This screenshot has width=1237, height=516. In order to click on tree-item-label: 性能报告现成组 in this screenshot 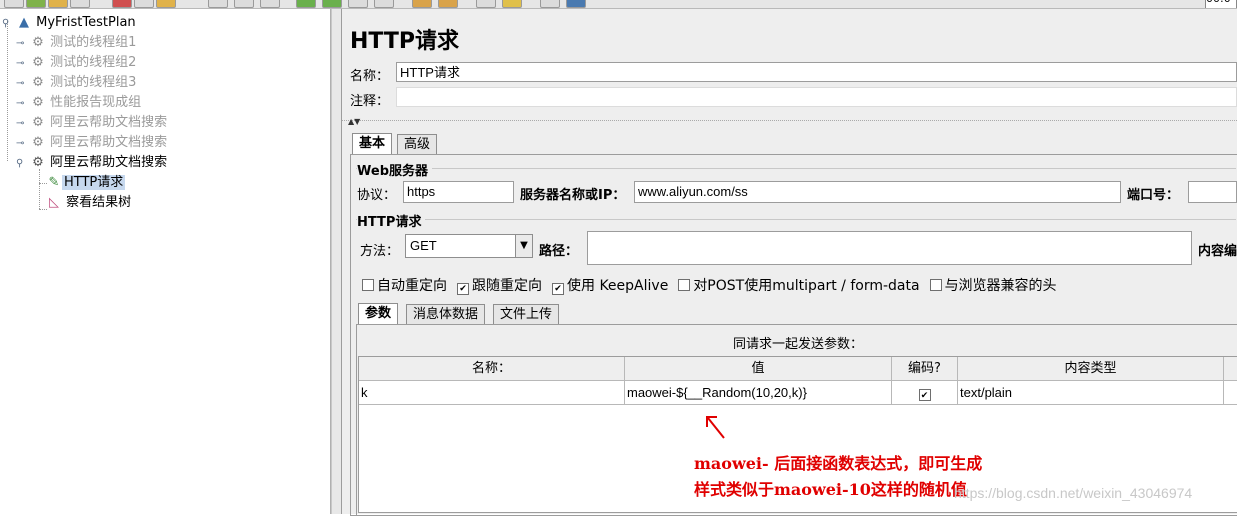, I will do `click(96, 102)`.